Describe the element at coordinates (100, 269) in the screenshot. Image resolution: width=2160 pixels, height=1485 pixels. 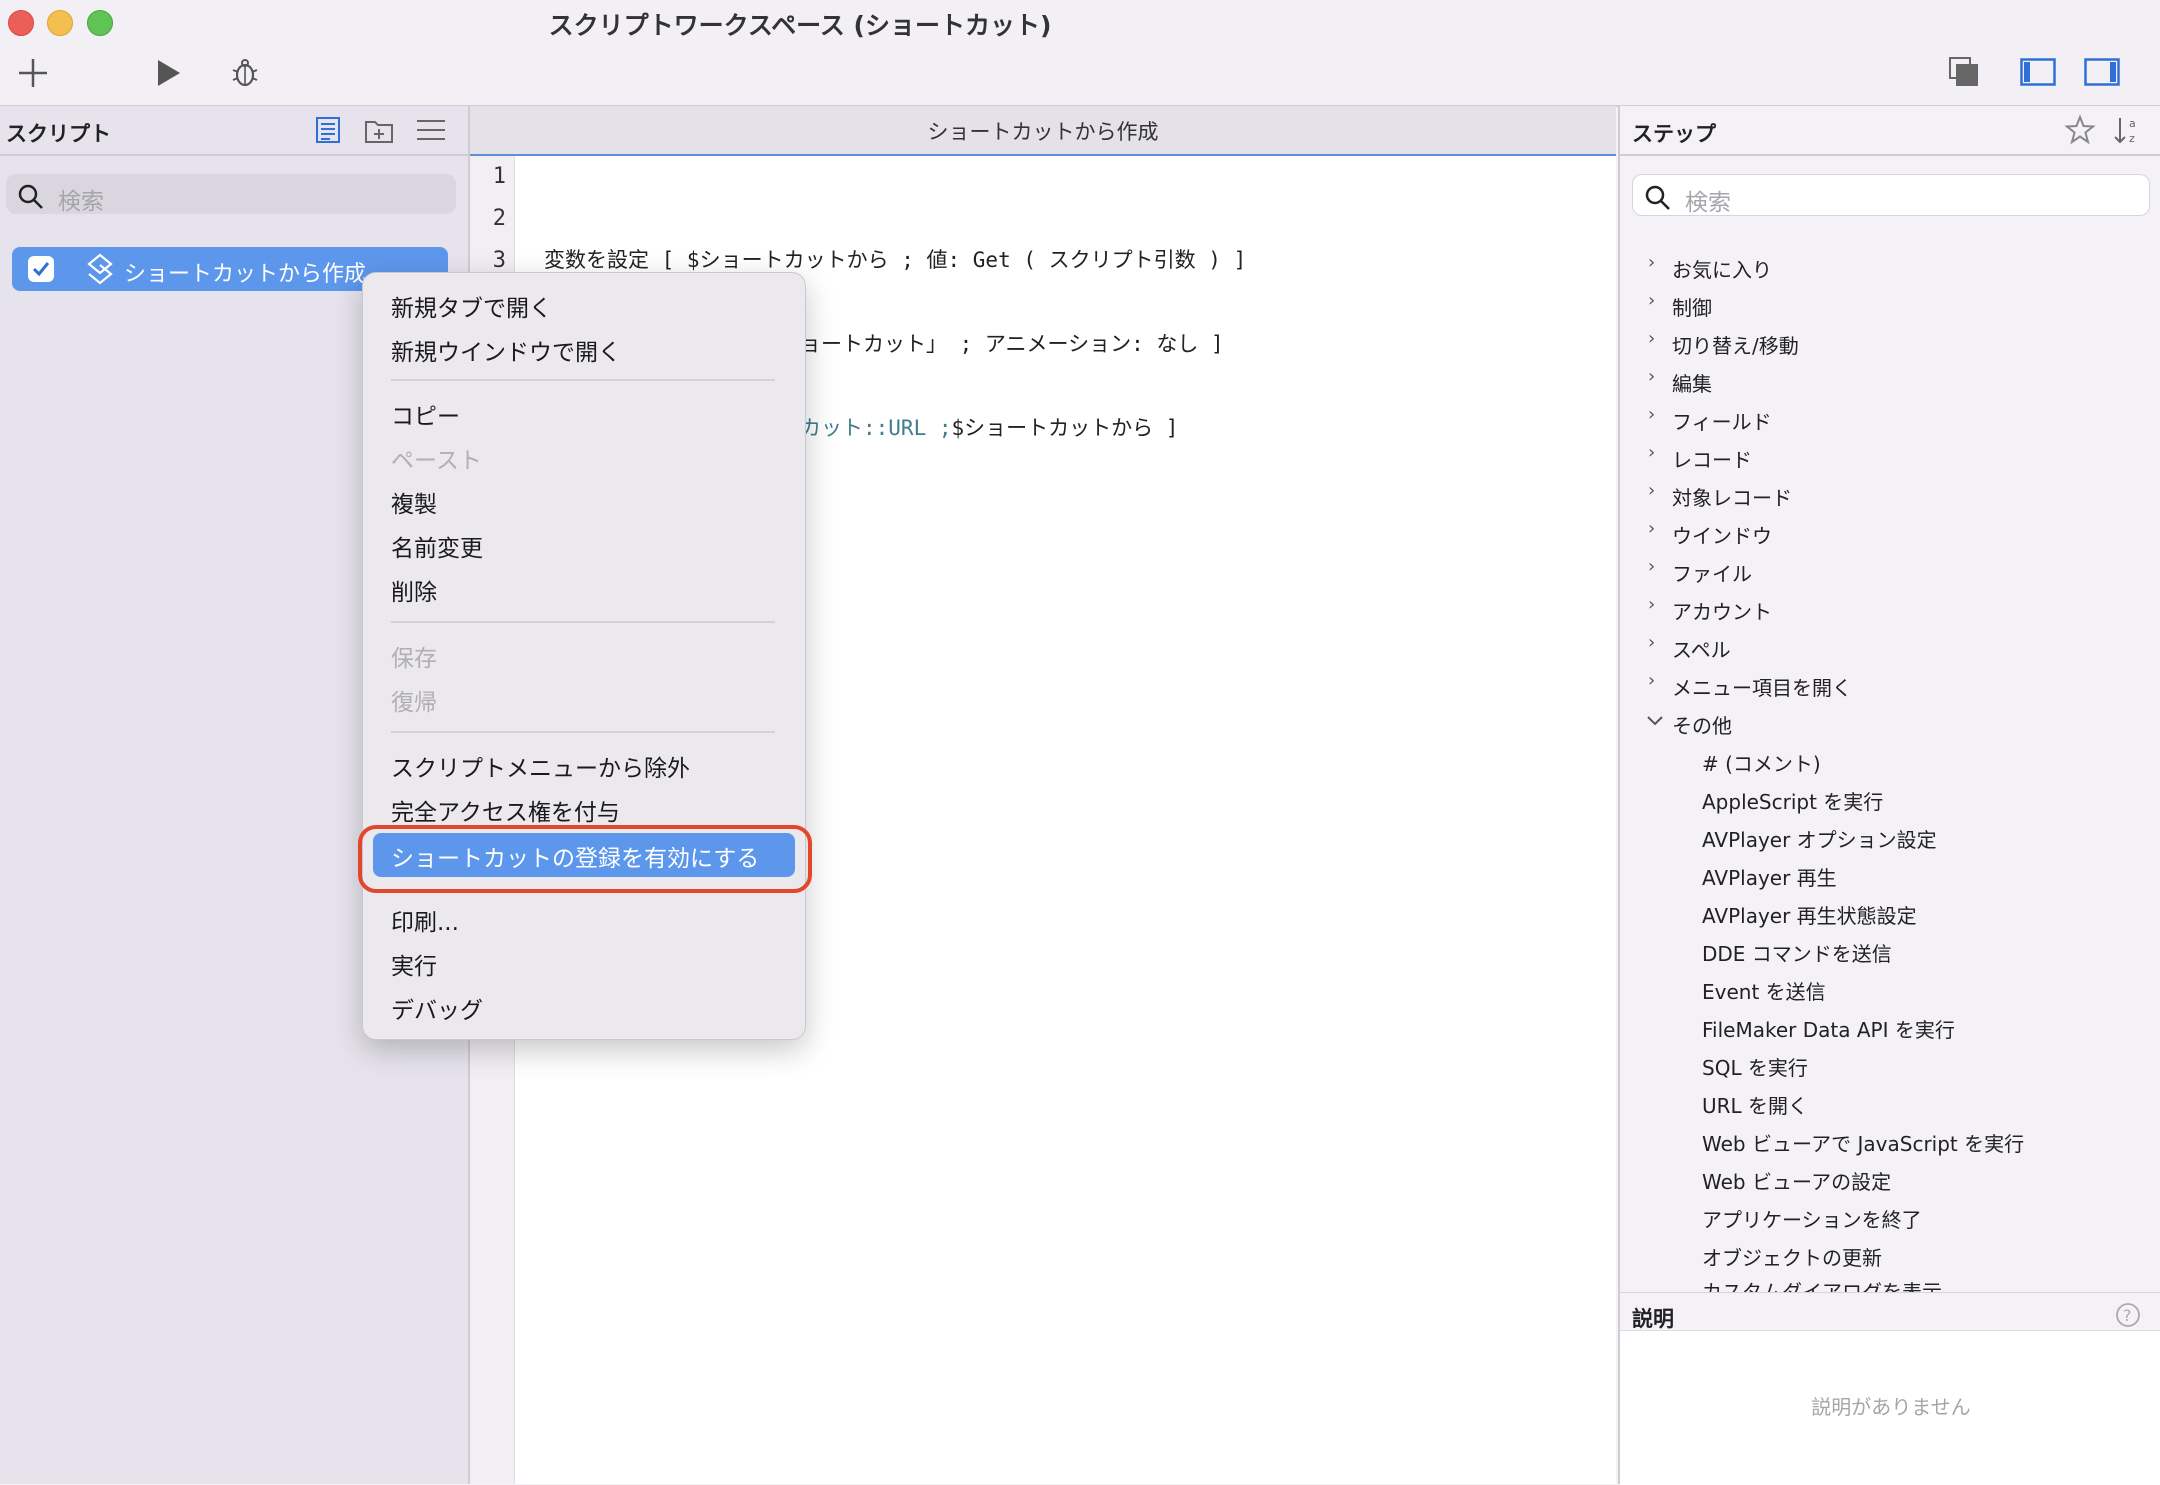
I see `shortcuts-icon` at that location.